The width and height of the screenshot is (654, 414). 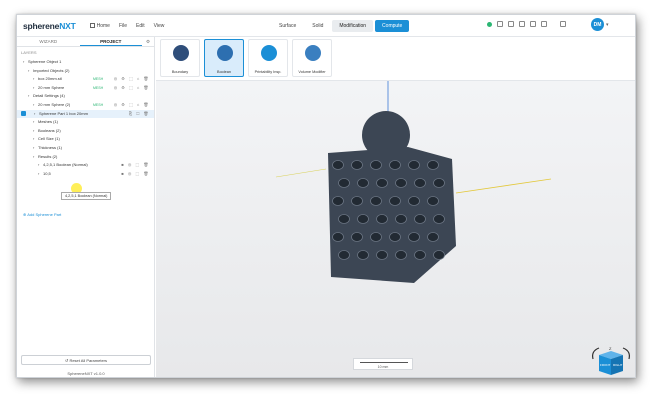 What do you see at coordinates (139, 114) in the screenshot?
I see `row-action-icons: ⎘ ⬚ 🗑` at bounding box center [139, 114].